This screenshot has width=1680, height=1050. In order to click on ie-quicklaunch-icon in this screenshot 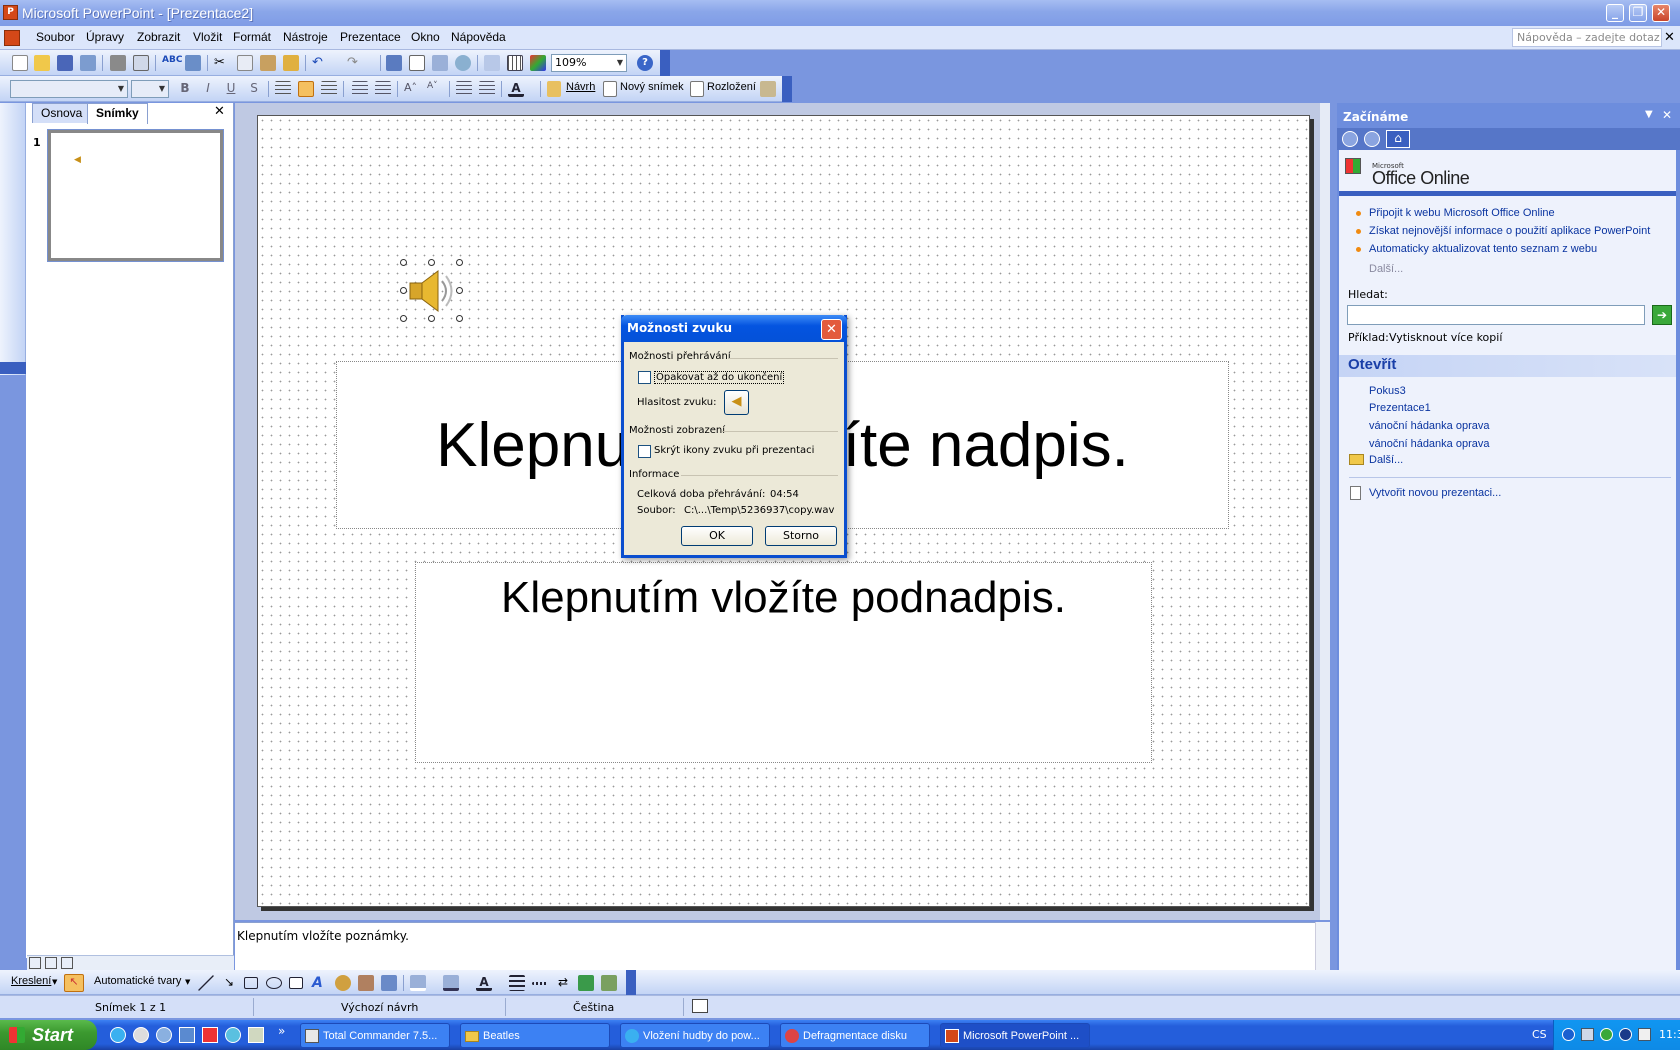, I will do `click(118, 1035)`.